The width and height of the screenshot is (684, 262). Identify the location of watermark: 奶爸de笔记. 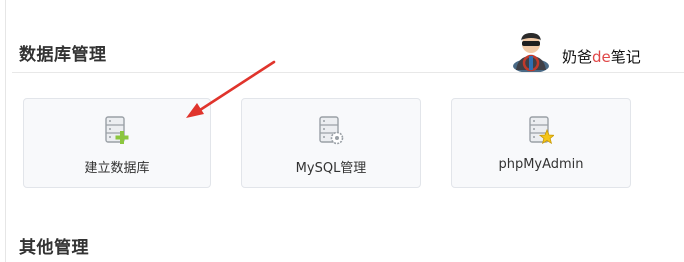
(595, 51).